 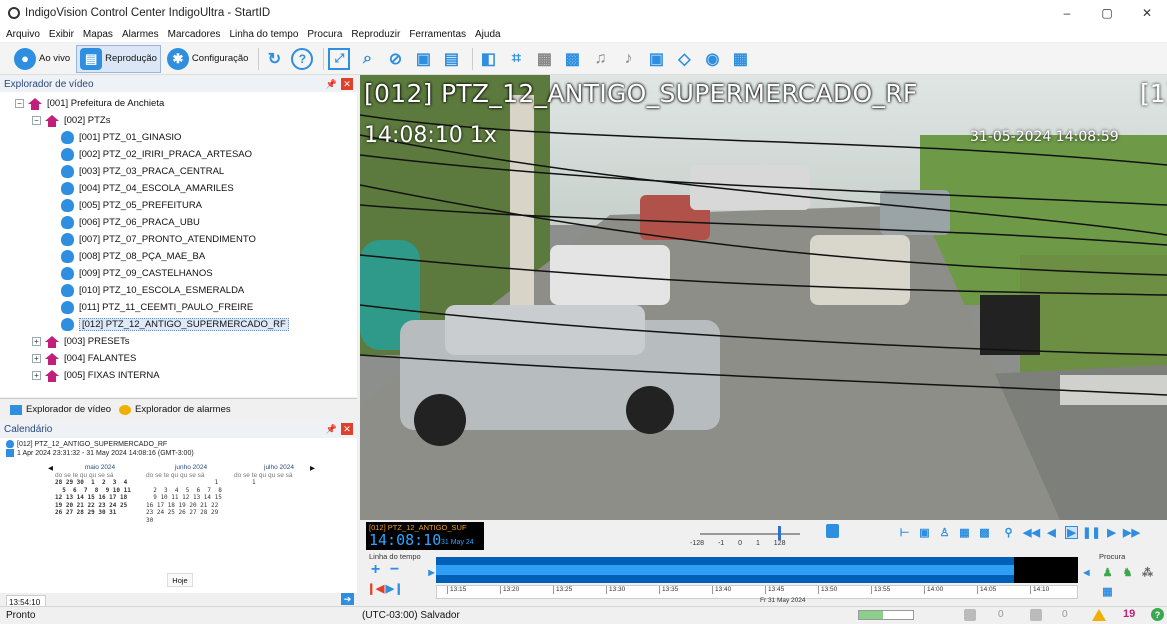 What do you see at coordinates (1008, 532) in the screenshot?
I see `link-icon: ⚲` at bounding box center [1008, 532].